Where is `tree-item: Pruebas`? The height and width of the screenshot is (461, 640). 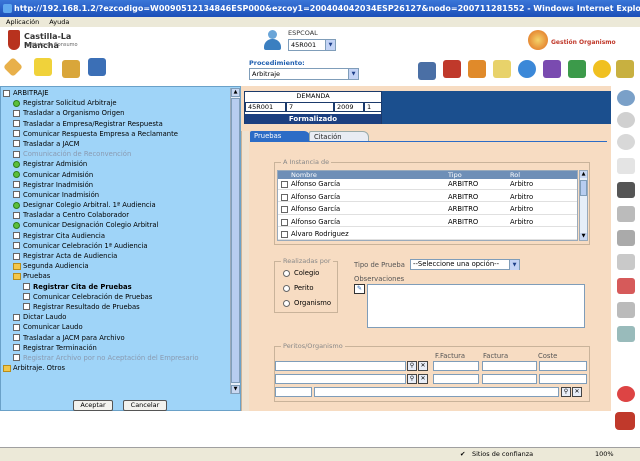 tree-item: Pruebas is located at coordinates (116, 276).